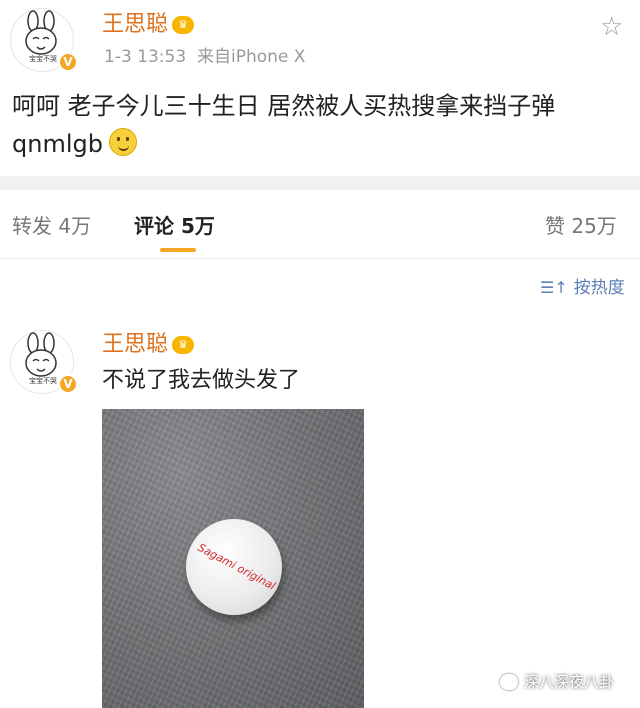  What do you see at coordinates (51, 226) in the screenshot?
I see `tab-repost: 转发 4万` at bounding box center [51, 226].